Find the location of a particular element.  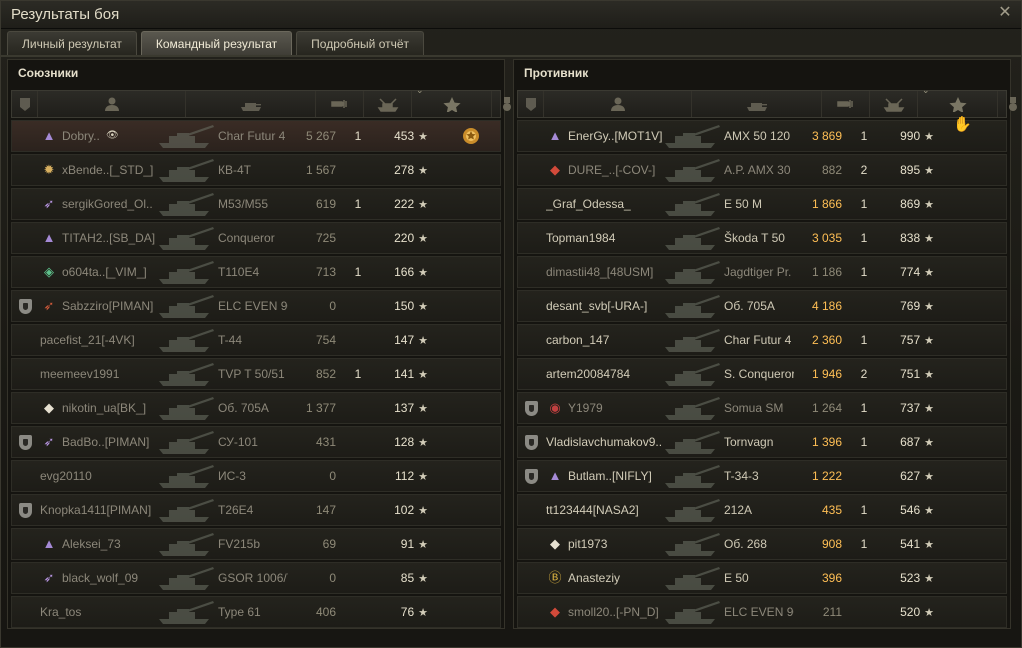

player-name: o604ta..[_VIM_] is located at coordinates (120, 272).